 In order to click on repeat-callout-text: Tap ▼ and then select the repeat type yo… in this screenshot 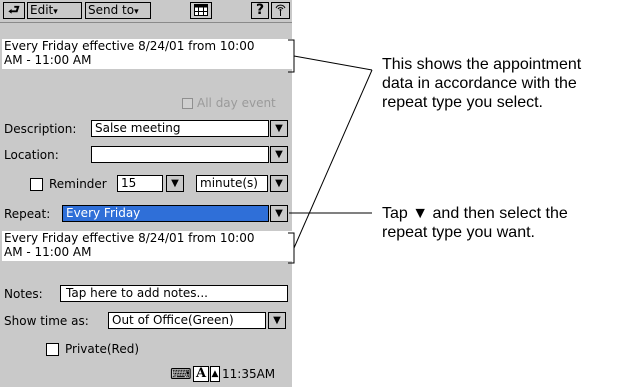, I will do `click(475, 223)`.